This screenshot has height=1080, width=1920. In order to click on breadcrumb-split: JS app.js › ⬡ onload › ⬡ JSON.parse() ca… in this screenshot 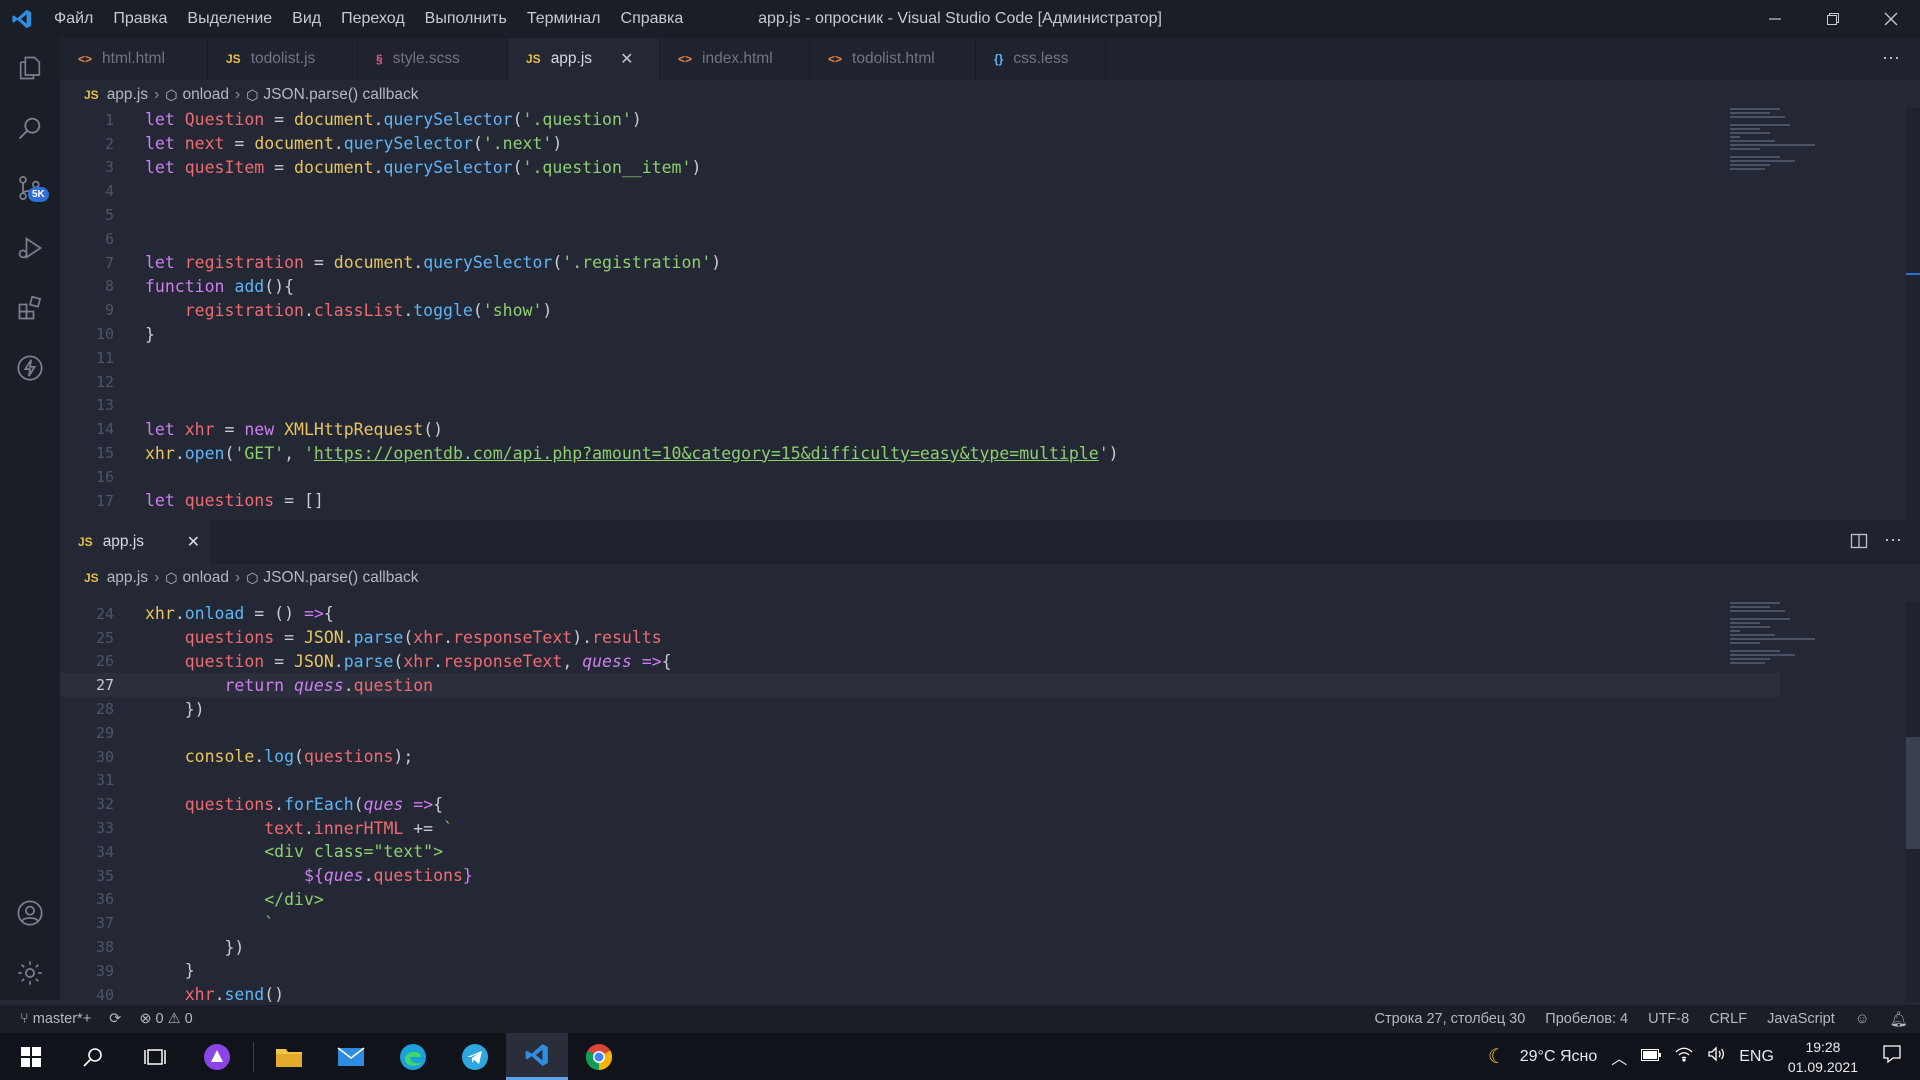, I will do `click(990, 578)`.